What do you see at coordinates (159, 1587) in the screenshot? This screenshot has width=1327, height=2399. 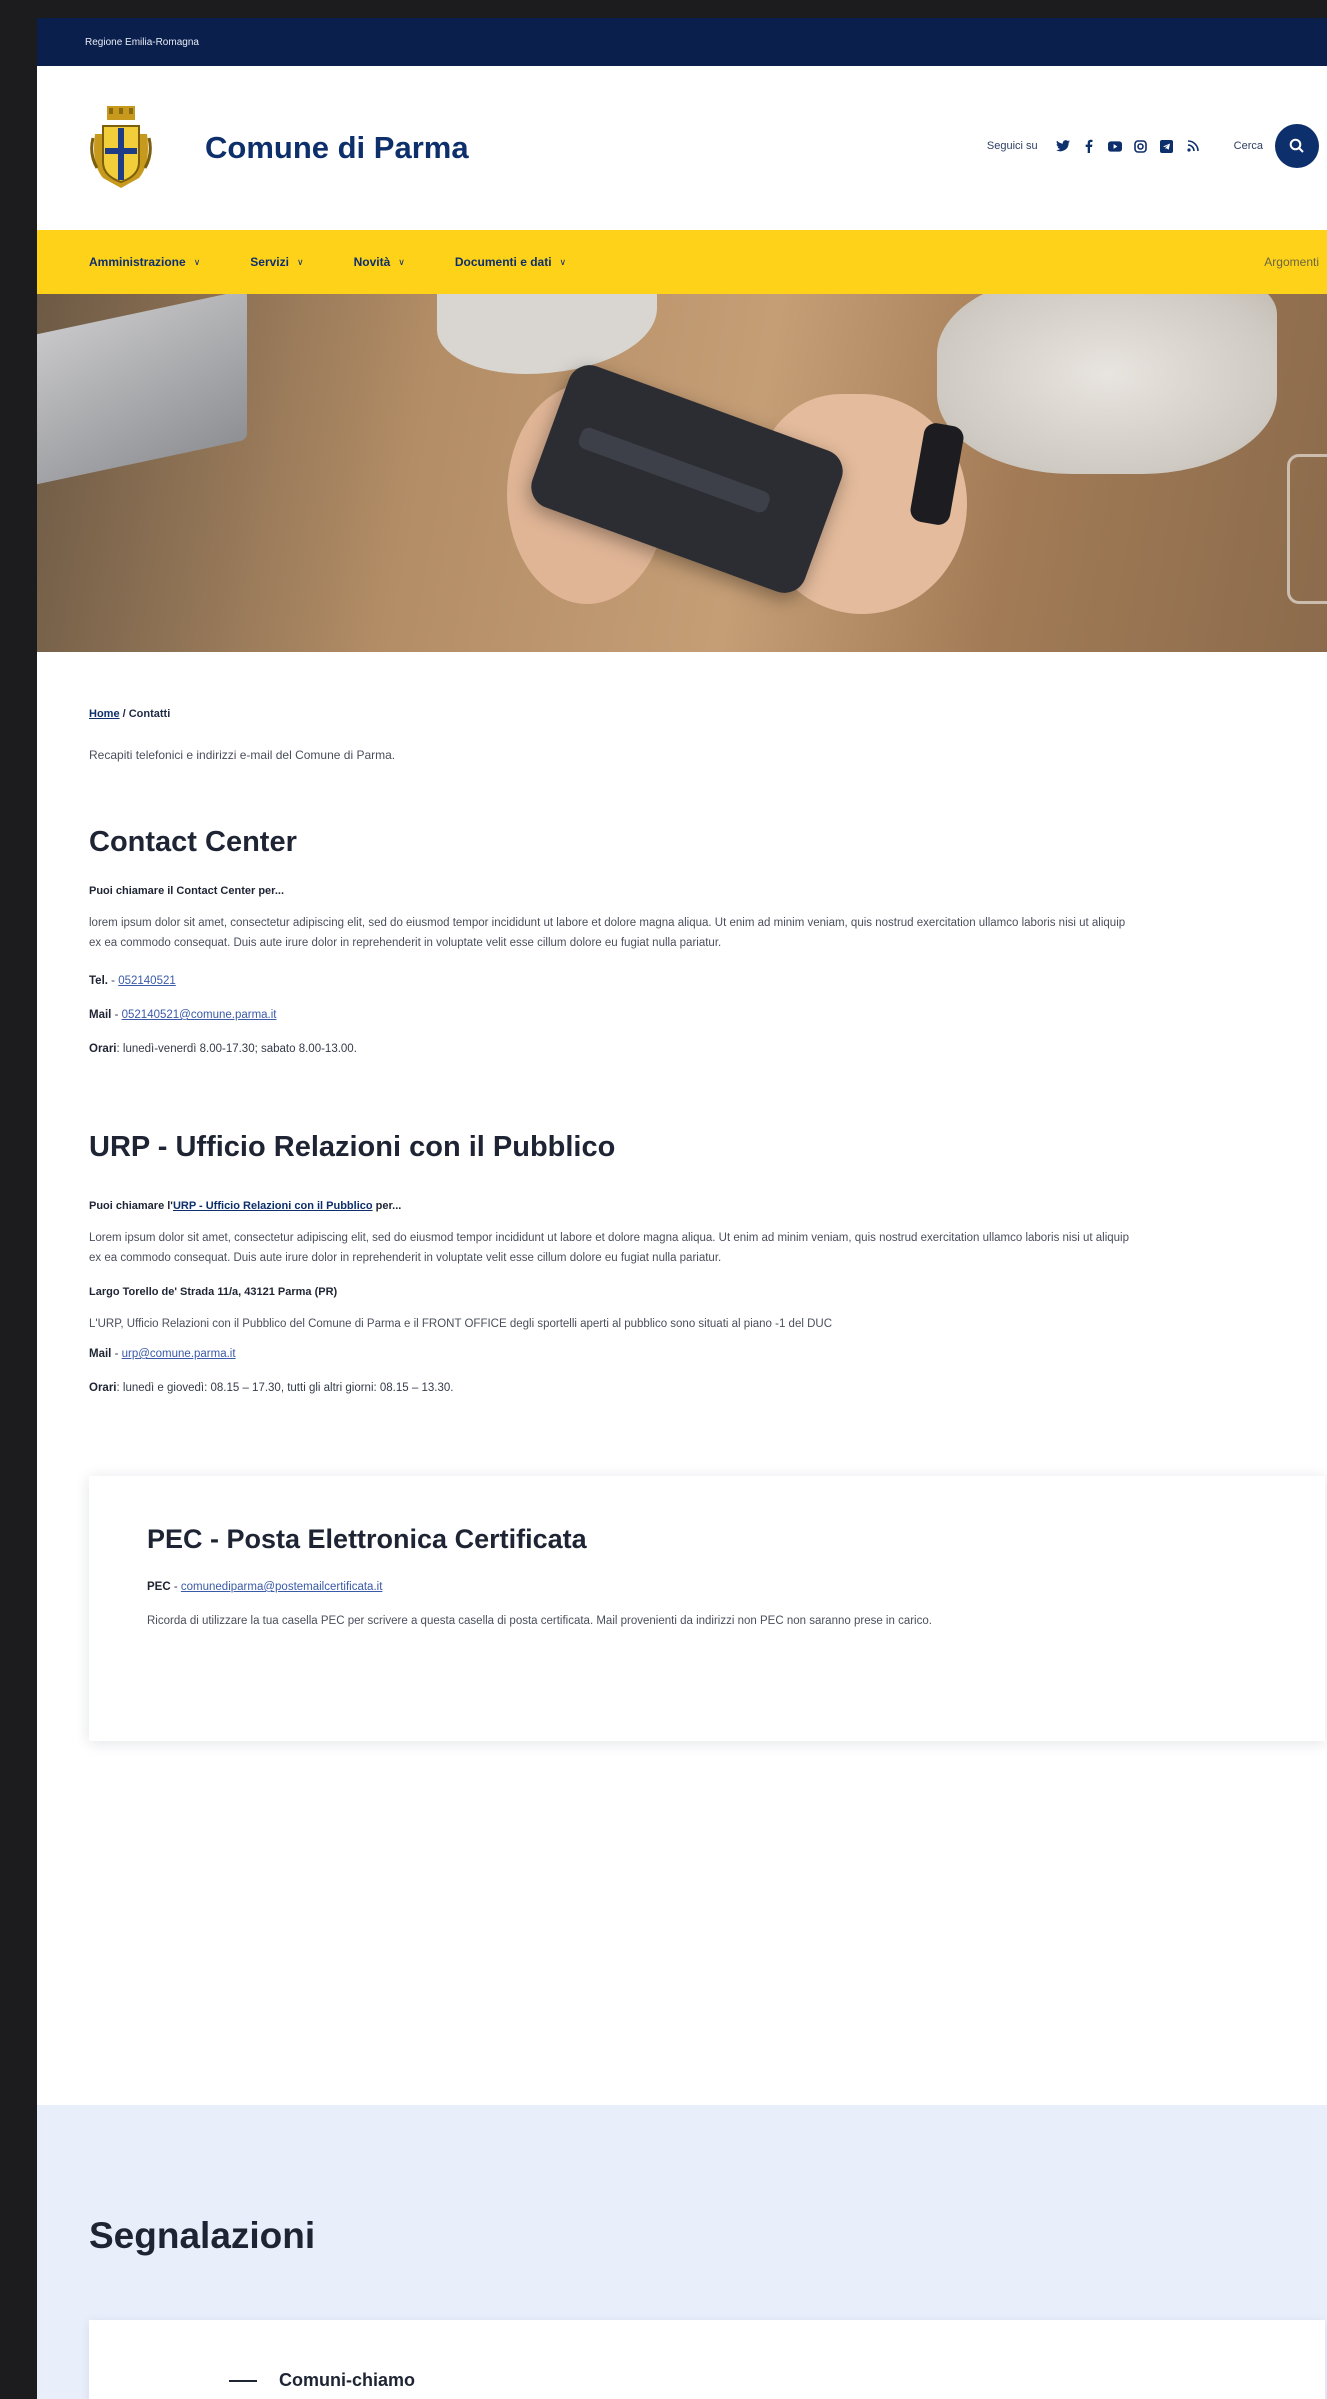 I see `pec-label: PEC` at bounding box center [159, 1587].